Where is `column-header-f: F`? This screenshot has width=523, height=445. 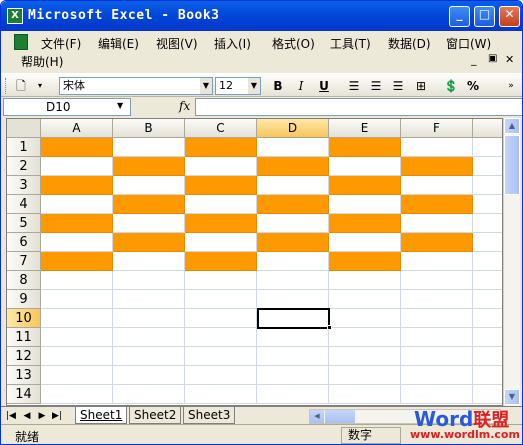
column-header-f: F is located at coordinates (437, 128).